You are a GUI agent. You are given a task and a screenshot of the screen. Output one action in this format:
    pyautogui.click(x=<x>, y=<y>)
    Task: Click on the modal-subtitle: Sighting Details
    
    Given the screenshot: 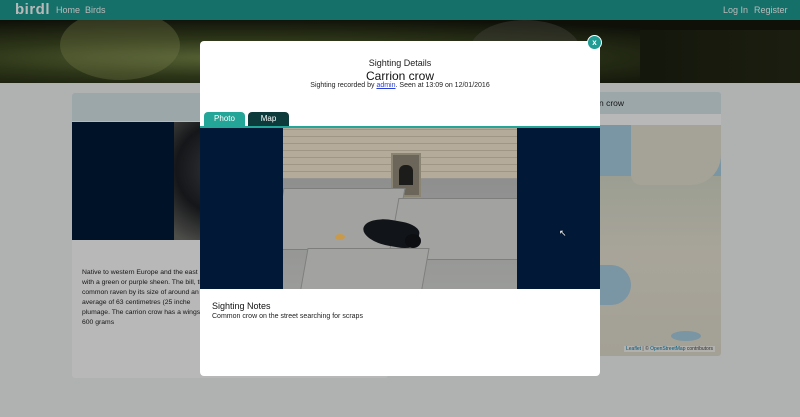 What is the action you would take?
    pyautogui.click(x=400, y=63)
    